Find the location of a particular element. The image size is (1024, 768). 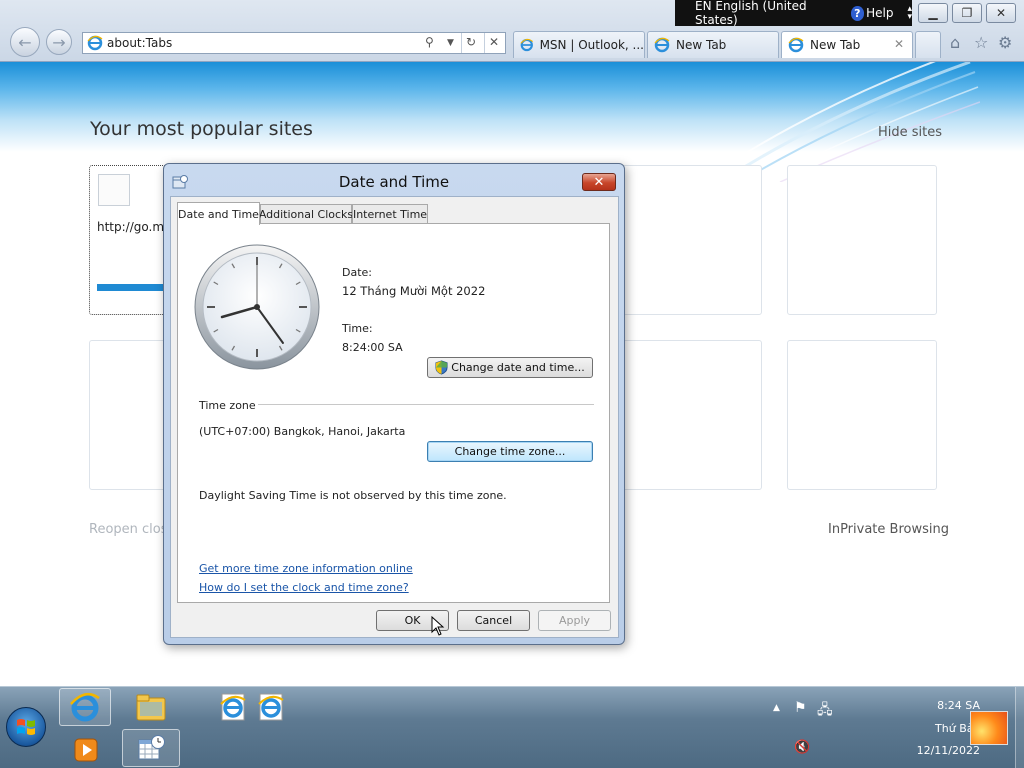

tab-new-tab: New Tab is located at coordinates (713, 44).